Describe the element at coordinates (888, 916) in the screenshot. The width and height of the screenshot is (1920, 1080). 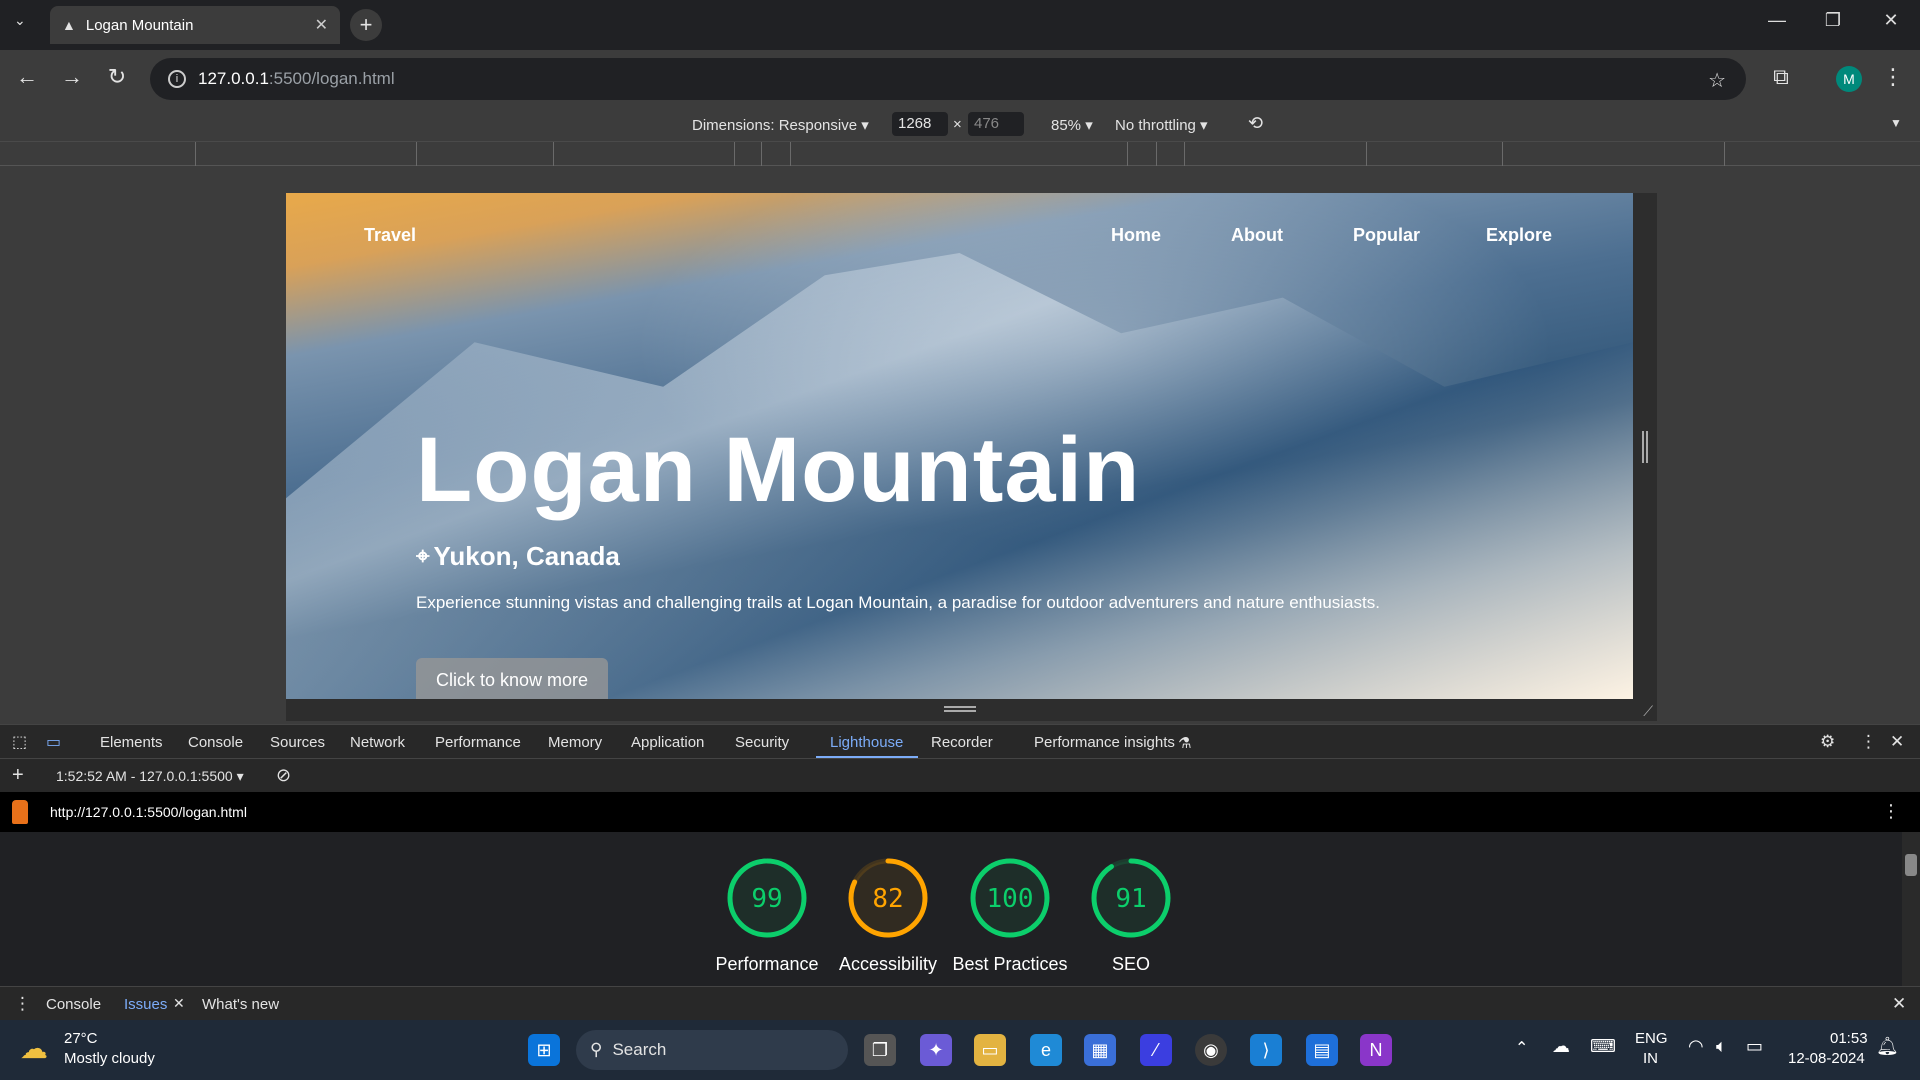
I see `gauge-accessibility: 82 Accessibility` at that location.